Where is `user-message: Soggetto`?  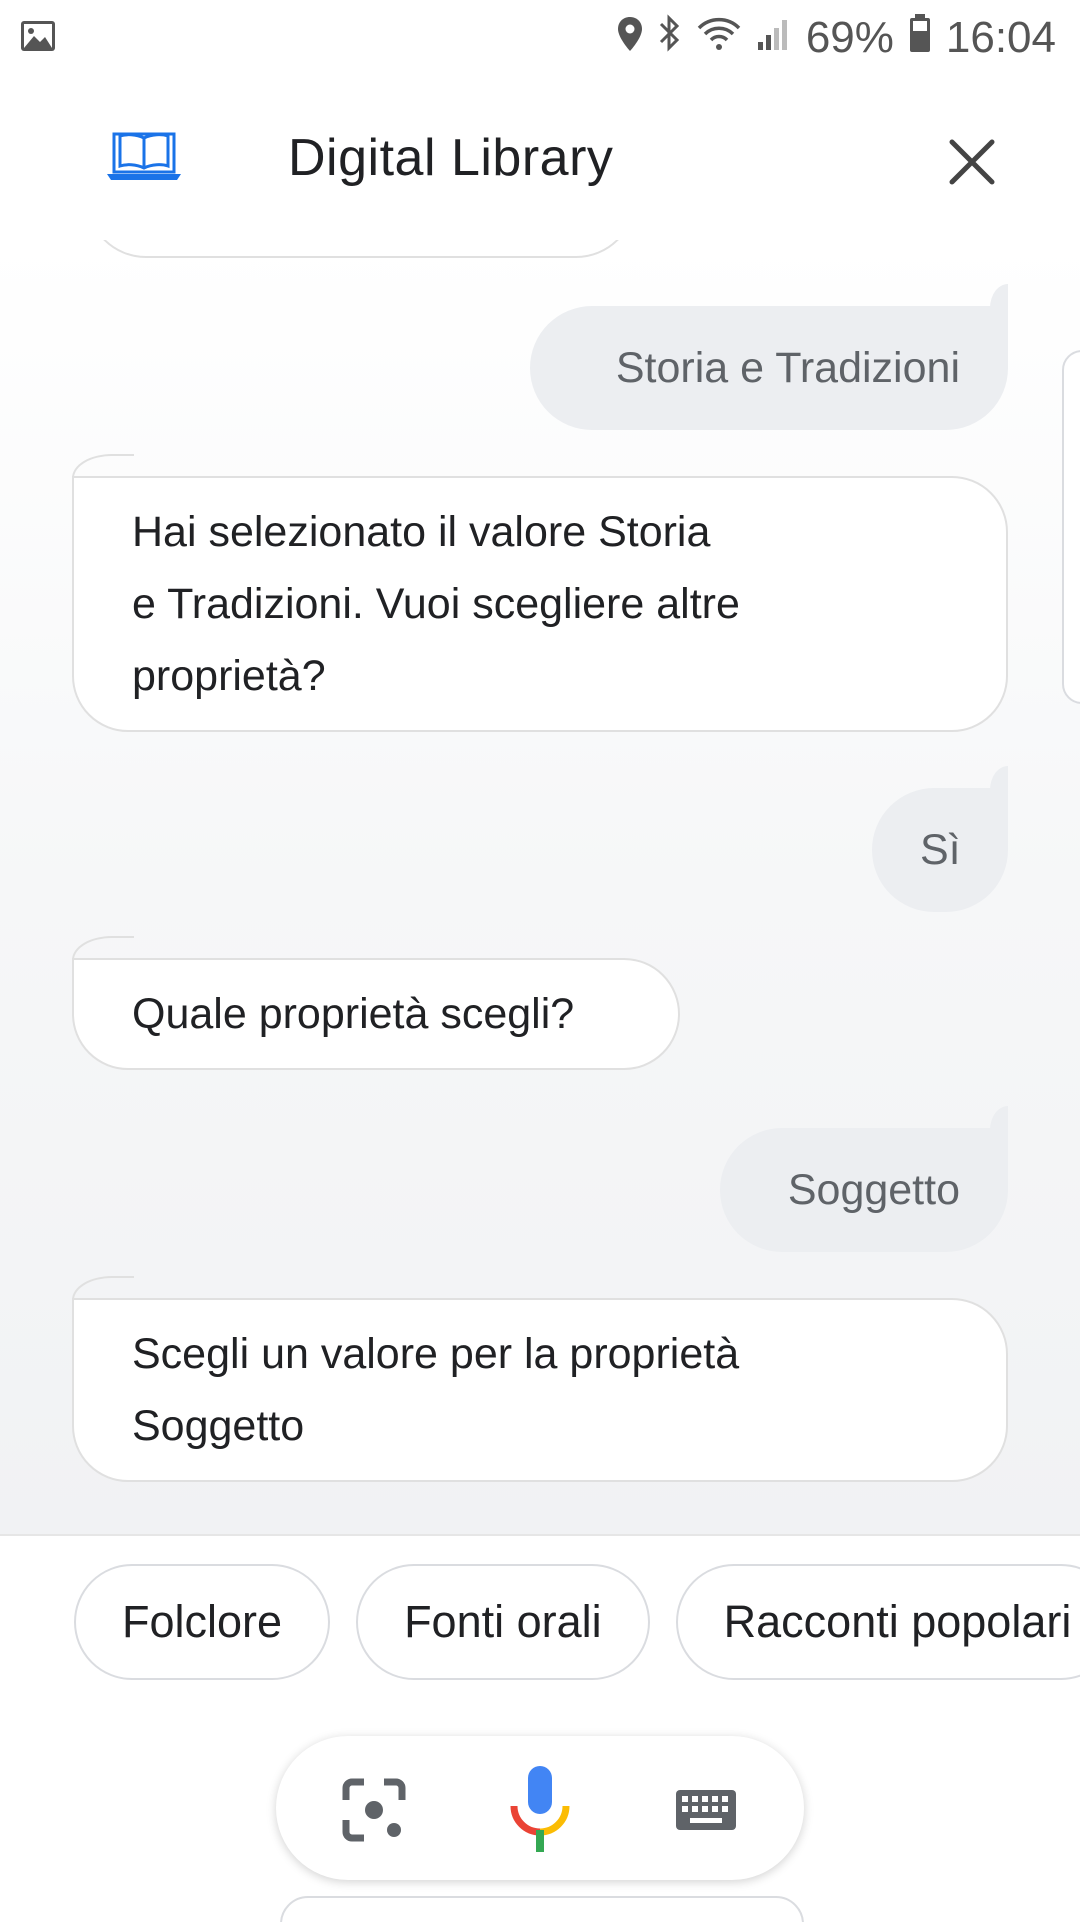 user-message: Soggetto is located at coordinates (864, 1179).